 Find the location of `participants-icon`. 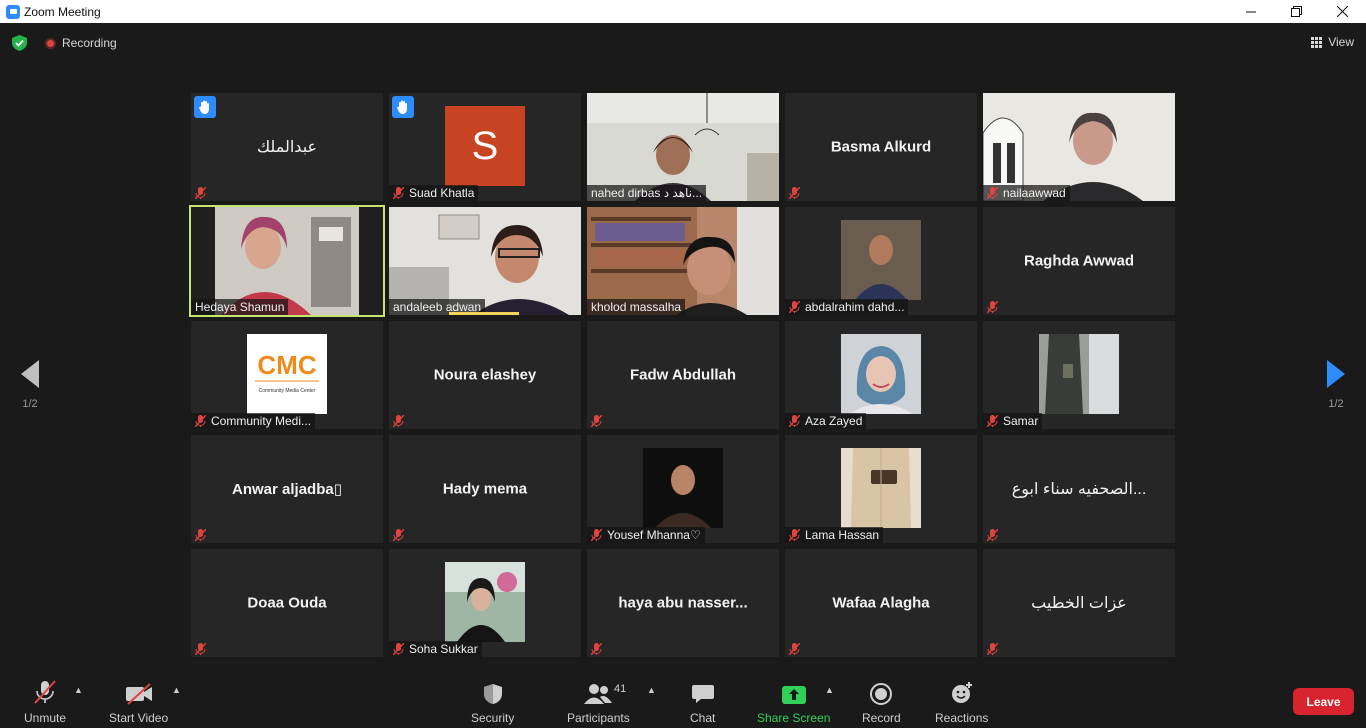

participants-icon is located at coordinates (598, 692).